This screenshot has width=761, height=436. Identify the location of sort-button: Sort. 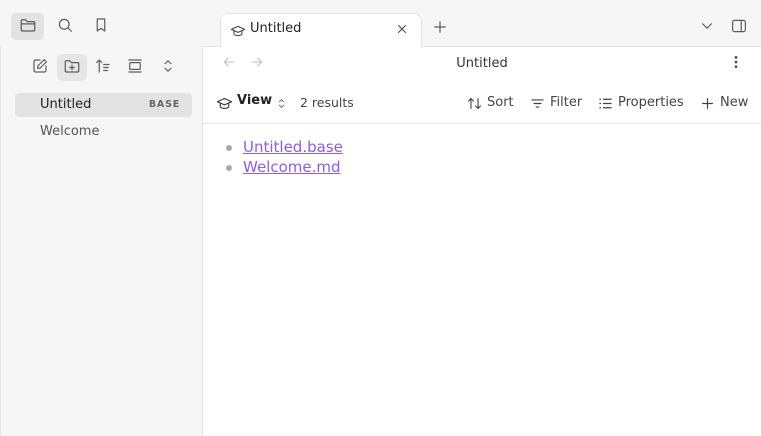
(490, 103).